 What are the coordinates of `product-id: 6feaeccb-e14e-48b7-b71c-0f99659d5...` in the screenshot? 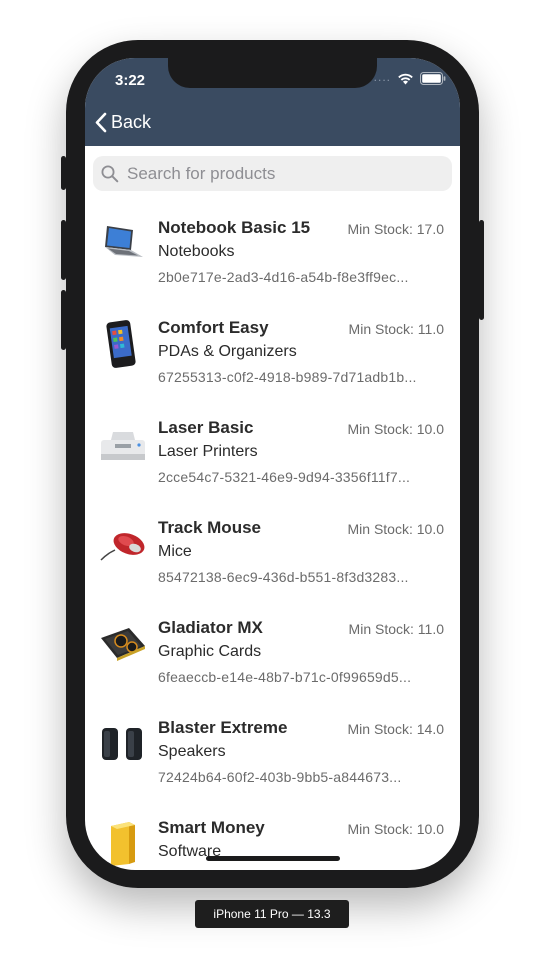 It's located at (285, 677).